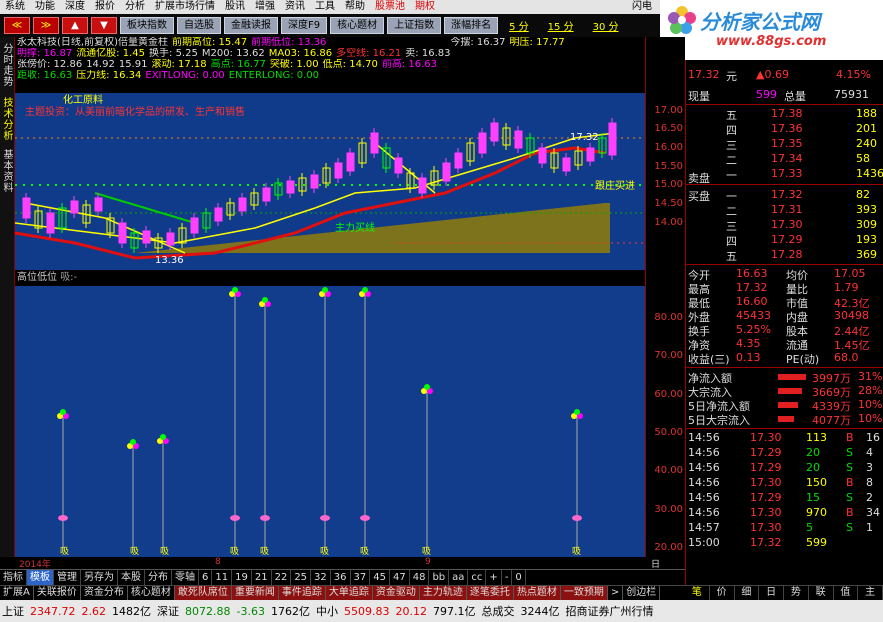 This screenshot has height=622, width=883. Describe the element at coordinates (606, 25) in the screenshot. I see `period-30min-link: 30 分` at that location.